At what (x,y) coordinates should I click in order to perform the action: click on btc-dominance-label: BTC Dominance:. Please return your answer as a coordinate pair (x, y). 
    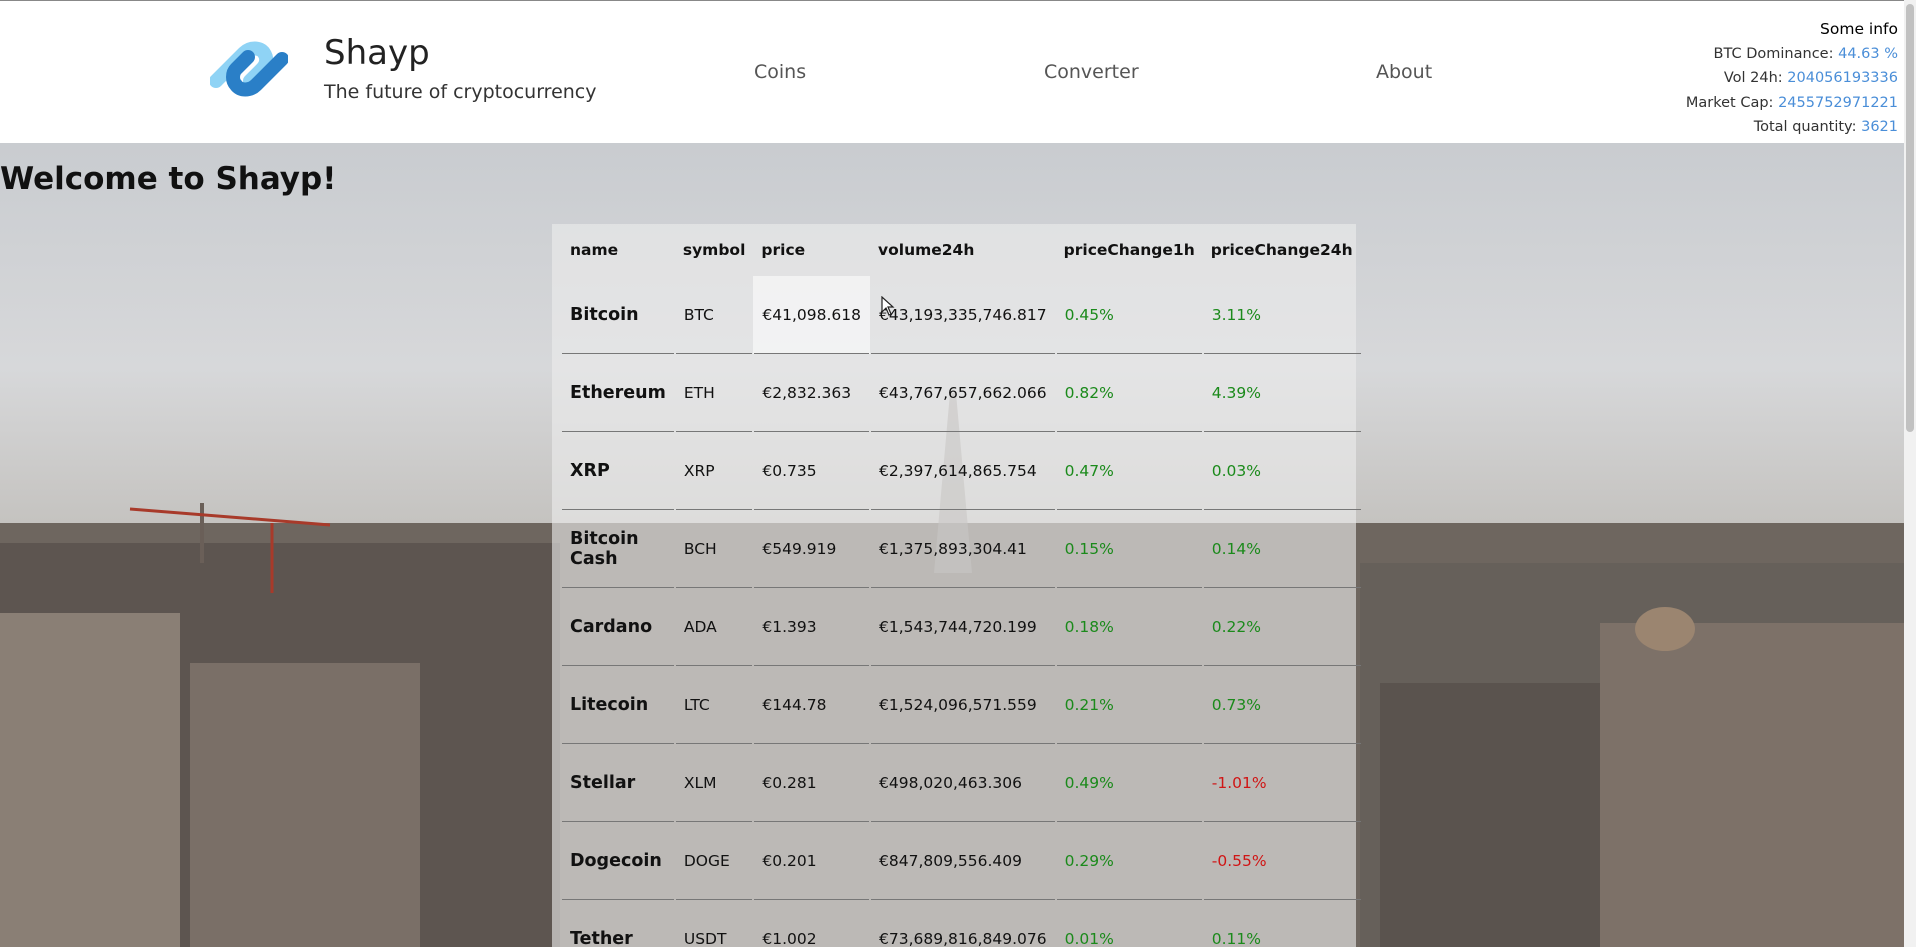
    Looking at the image, I should click on (1773, 53).